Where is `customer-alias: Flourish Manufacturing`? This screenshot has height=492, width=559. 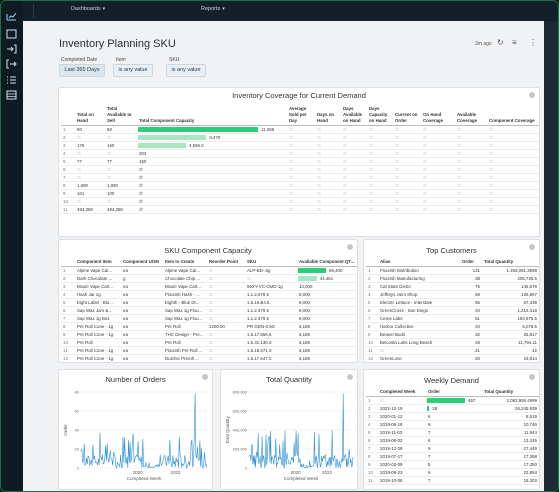 customer-alias: Flourish Manufacturing is located at coordinates (419, 278).